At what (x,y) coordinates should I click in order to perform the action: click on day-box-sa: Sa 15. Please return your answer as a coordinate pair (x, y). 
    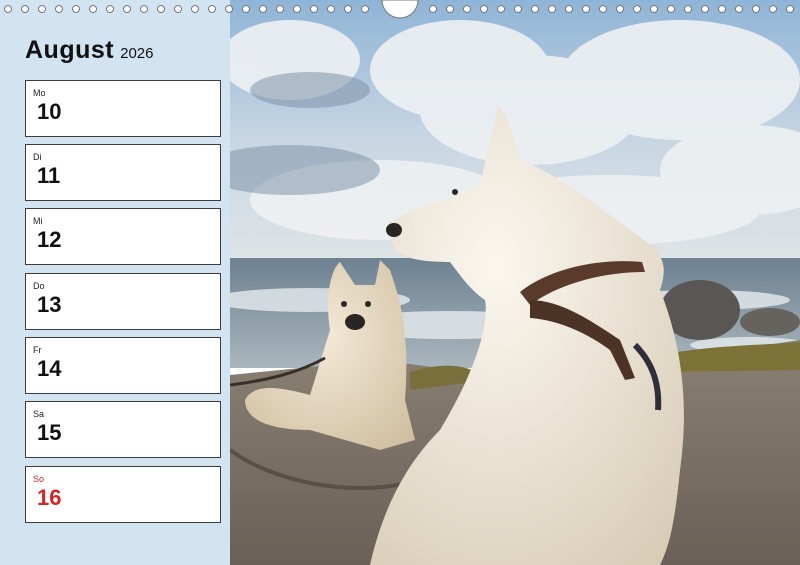
    Looking at the image, I should click on (123, 429).